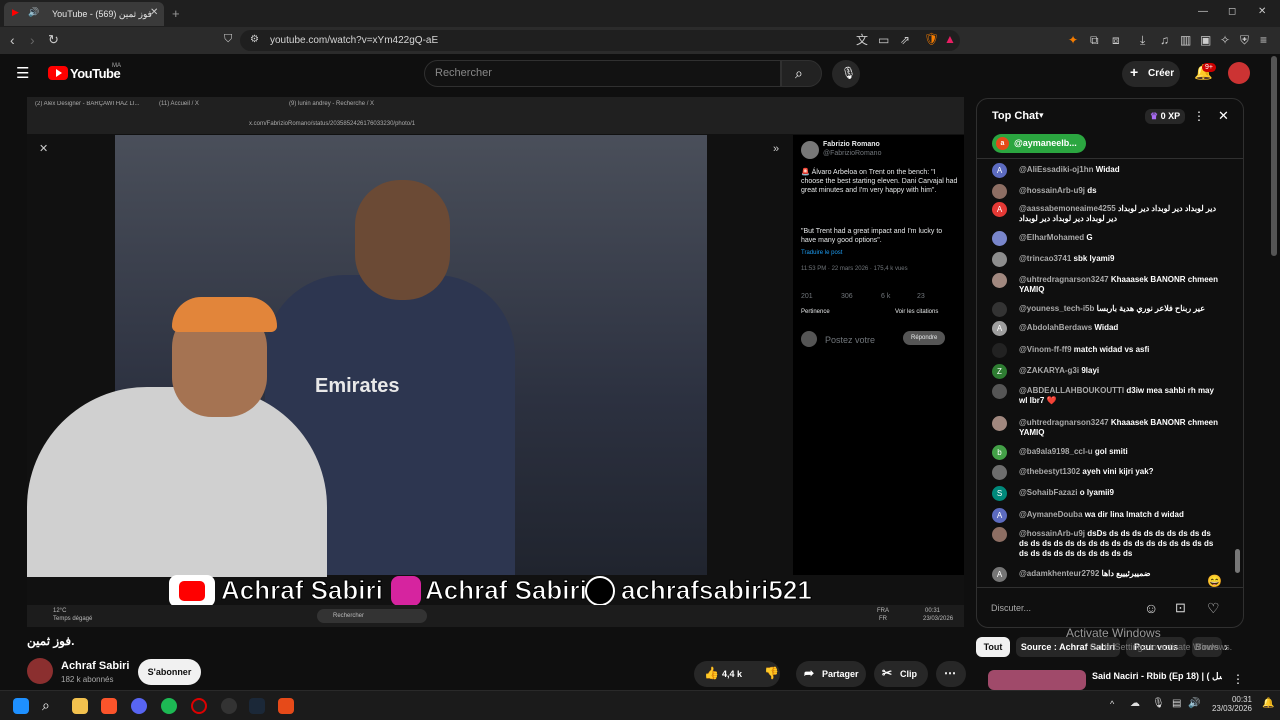  Describe the element at coordinates (602, 73) in the screenshot. I see `search-input: Rechercher` at that location.